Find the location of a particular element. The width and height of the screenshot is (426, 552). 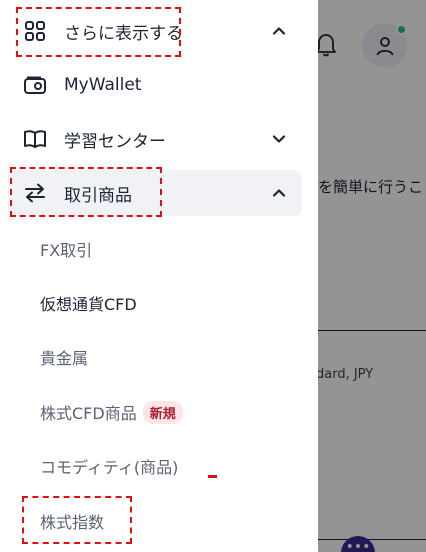

submenu-item-stock-indices: 株式指数 is located at coordinates (72, 521).